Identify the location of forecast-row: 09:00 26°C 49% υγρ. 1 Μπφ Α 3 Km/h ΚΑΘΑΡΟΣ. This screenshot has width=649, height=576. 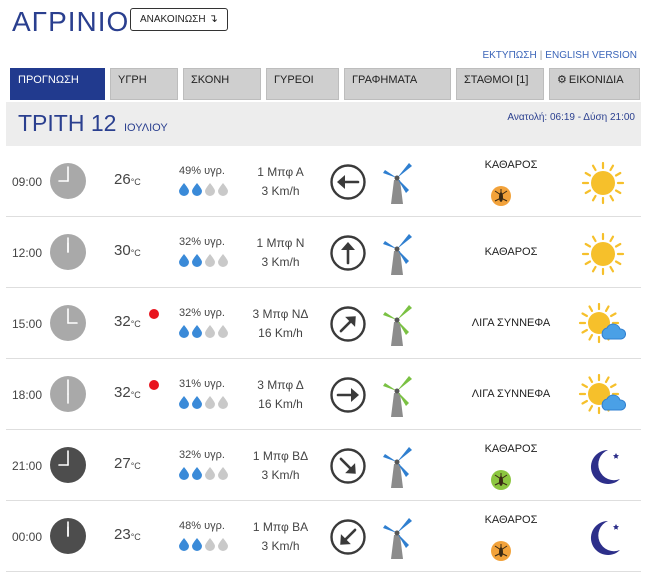
(323, 182).